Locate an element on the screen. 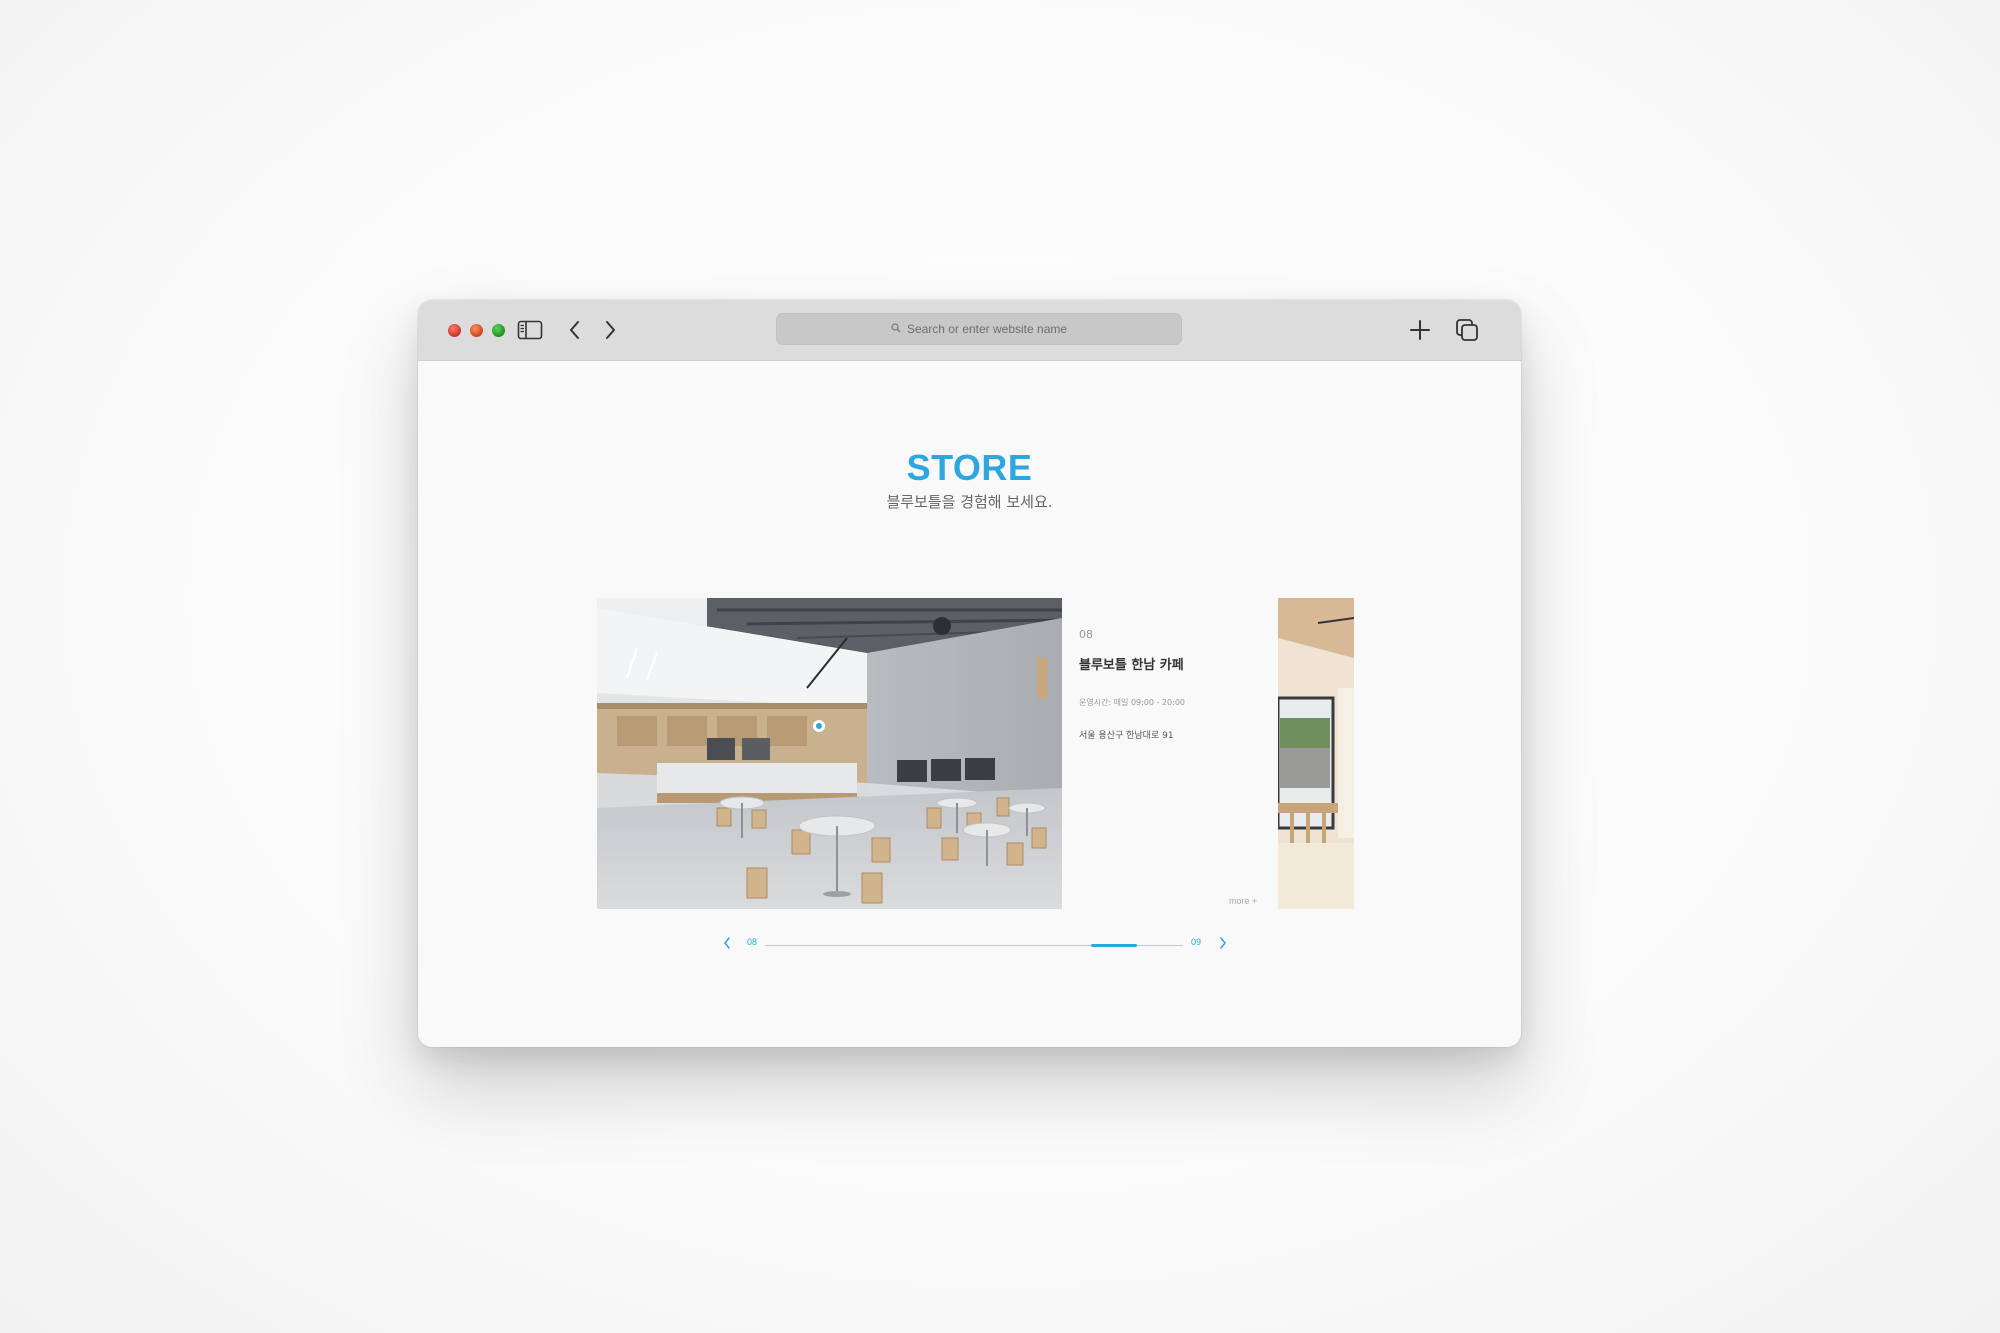 The width and height of the screenshot is (2000, 1333). slider-track is located at coordinates (974, 945).